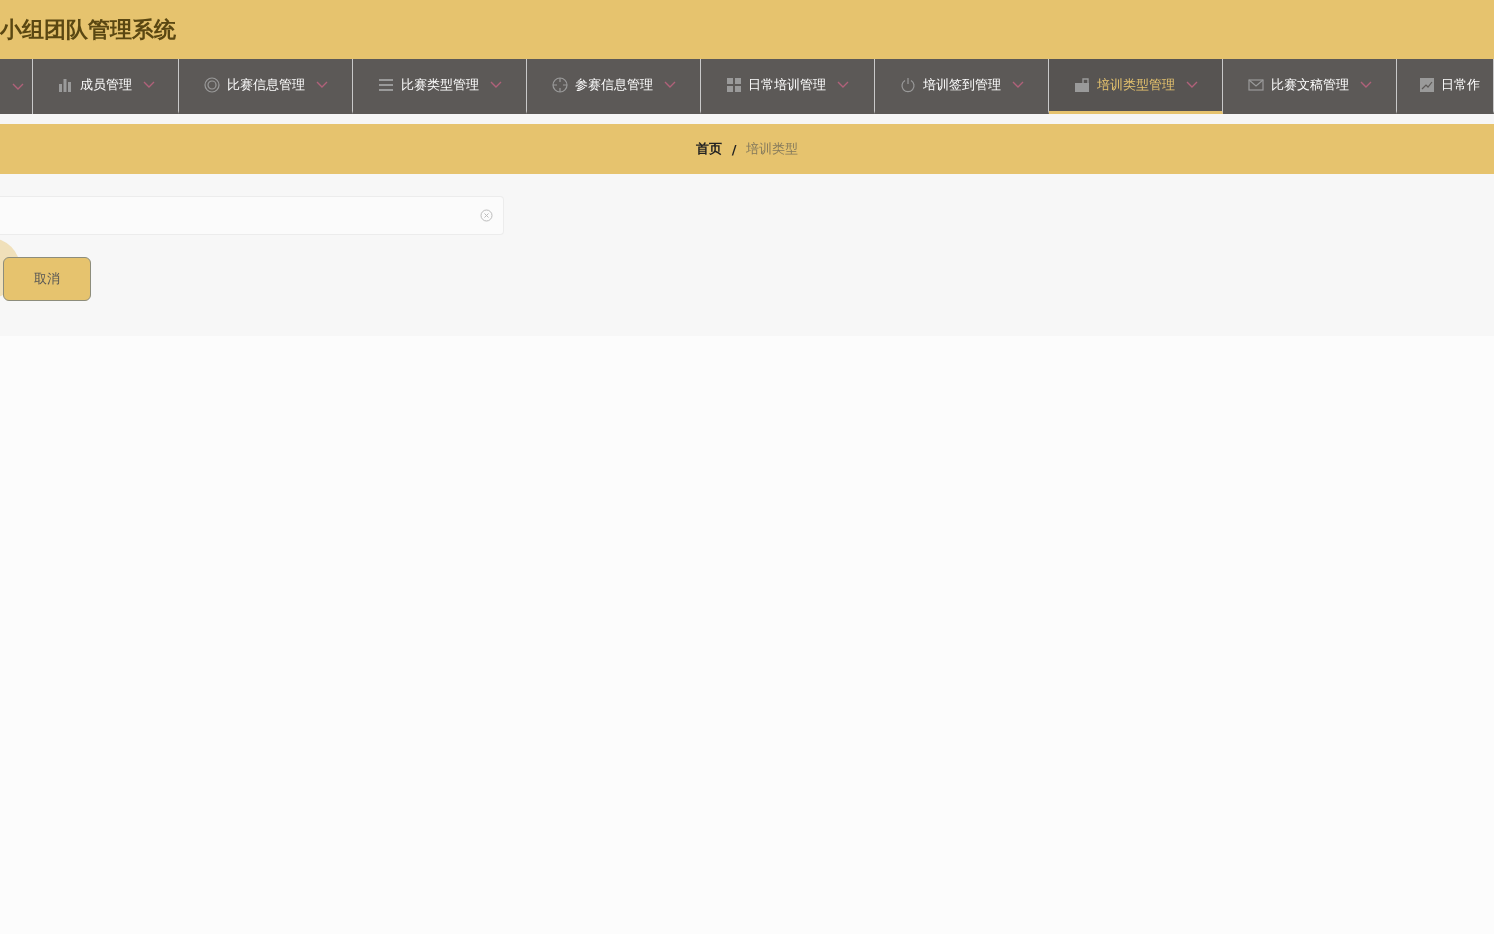  I want to click on power-icon, so click(907, 85).